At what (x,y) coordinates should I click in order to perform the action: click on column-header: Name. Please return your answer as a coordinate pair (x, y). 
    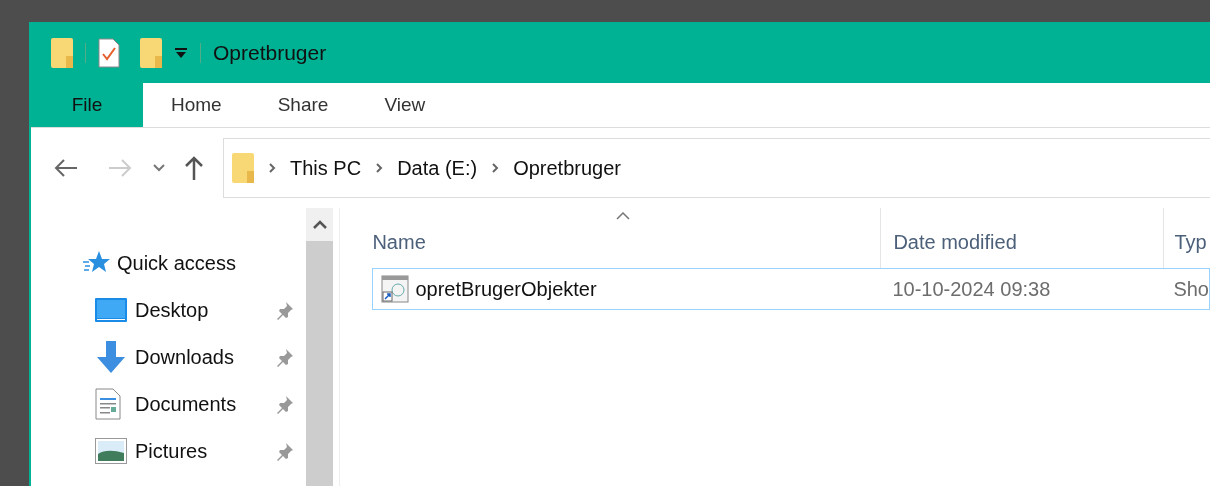
    Looking at the image, I should click on (399, 242).